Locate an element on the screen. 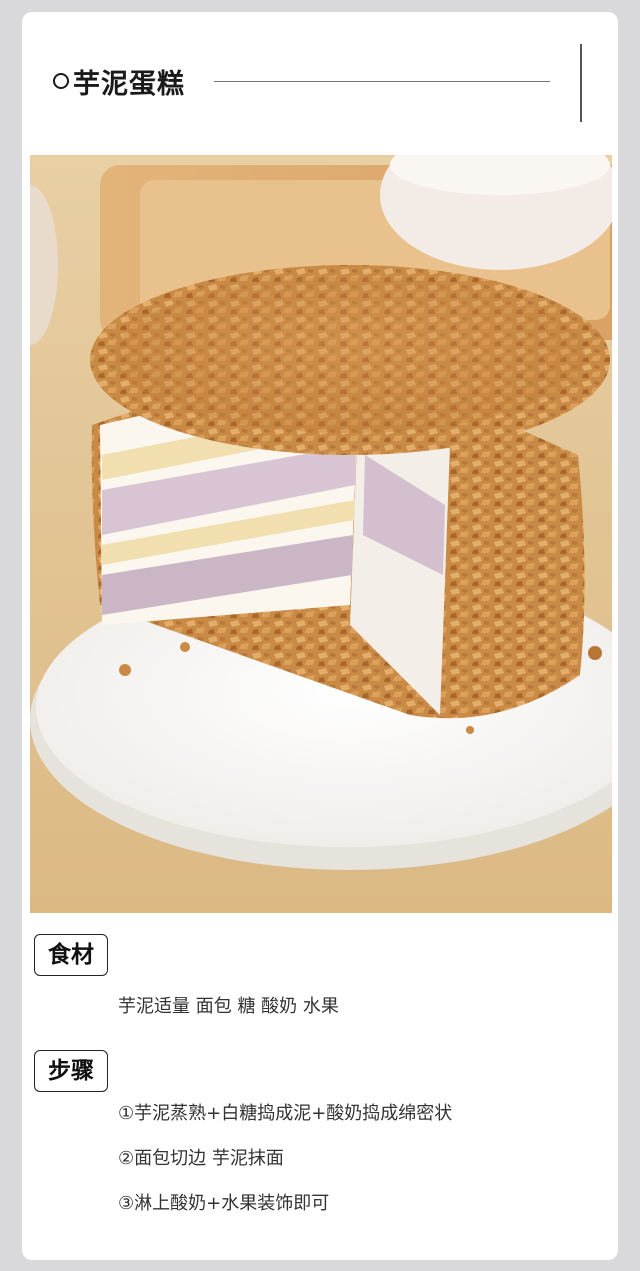  step-item: ③淋上酸奶+水果装饰即可 is located at coordinates (224, 1203).